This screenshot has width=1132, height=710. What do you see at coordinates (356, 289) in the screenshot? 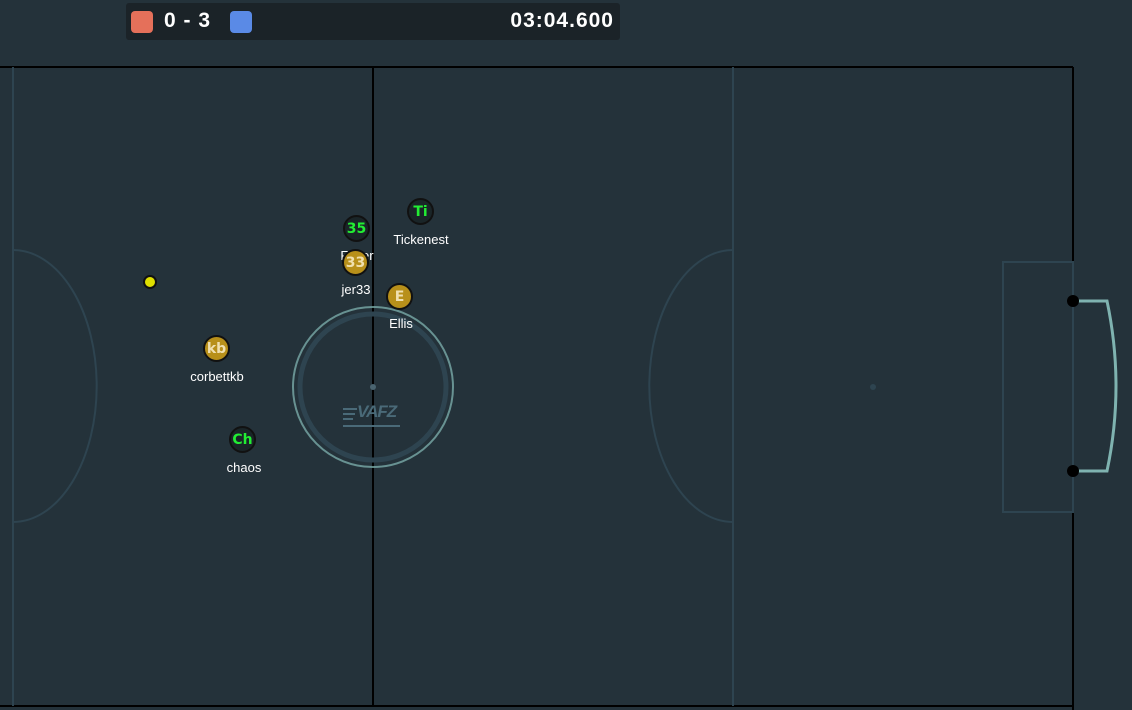
I see `player-name-jer33: jer33` at bounding box center [356, 289].